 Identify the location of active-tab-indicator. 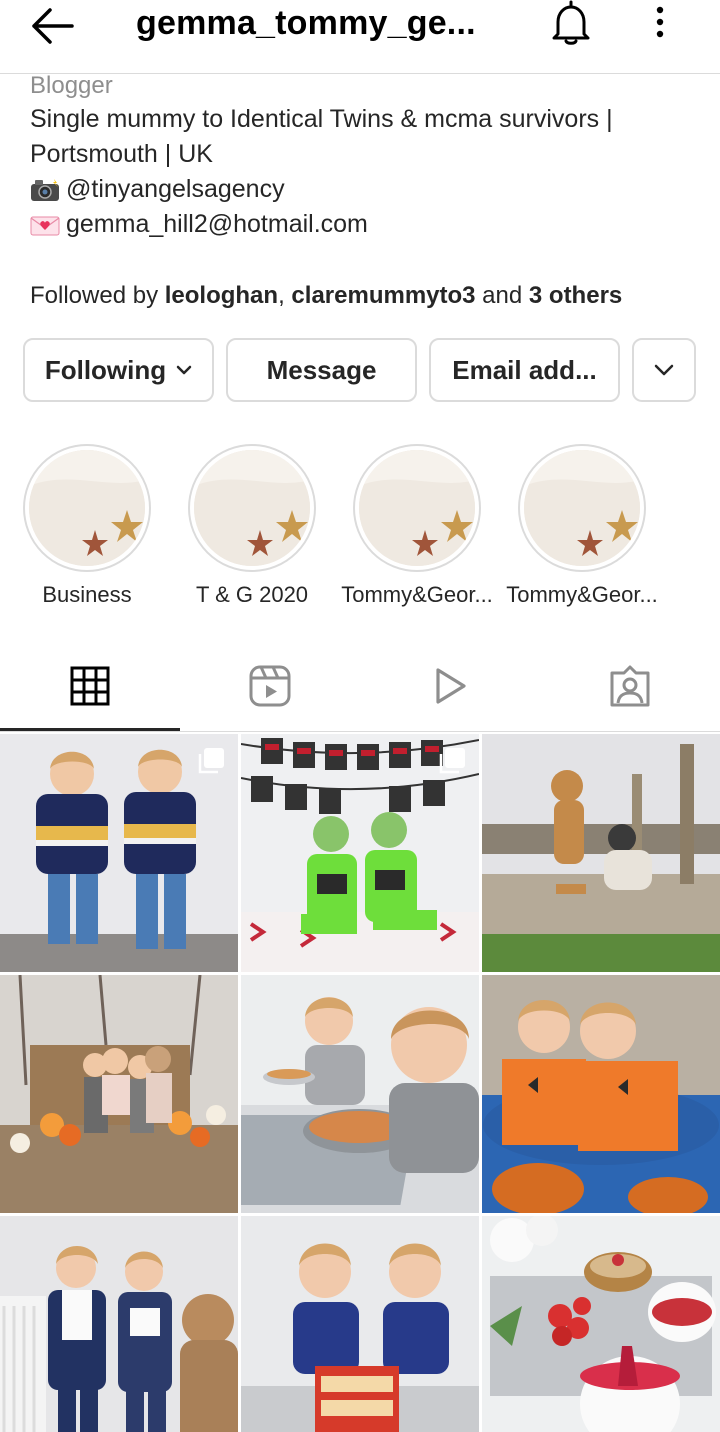
(90, 729).